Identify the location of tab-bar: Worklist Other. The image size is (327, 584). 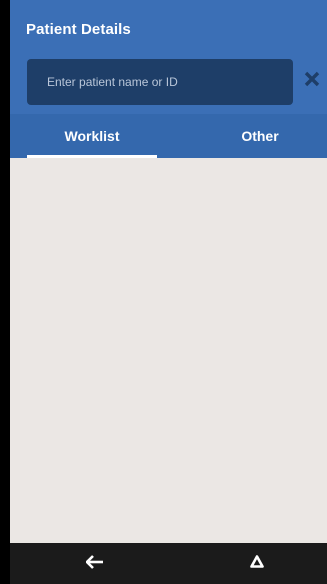
(168, 136).